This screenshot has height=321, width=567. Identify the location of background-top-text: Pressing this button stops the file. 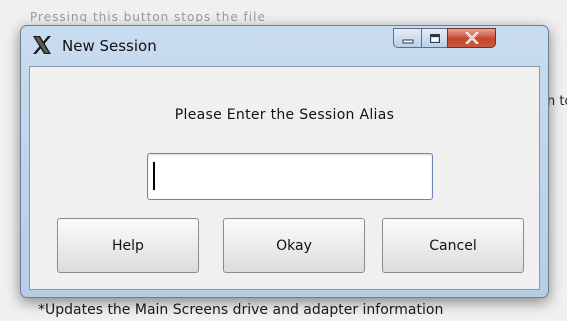
(148, 16).